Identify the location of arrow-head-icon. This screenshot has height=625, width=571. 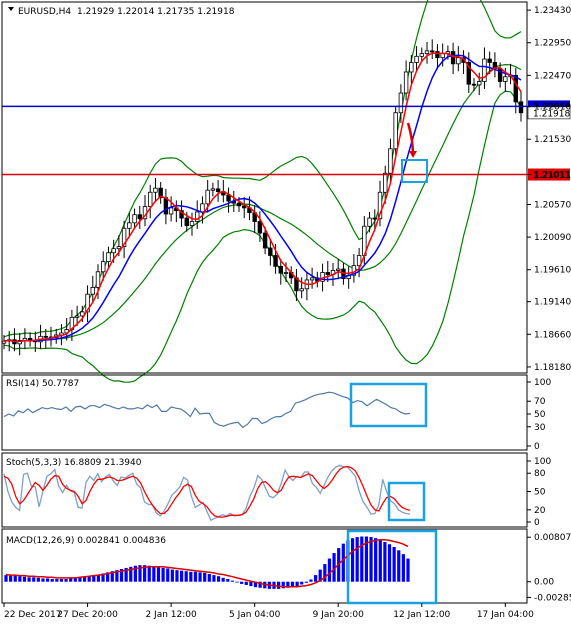
(413, 154).